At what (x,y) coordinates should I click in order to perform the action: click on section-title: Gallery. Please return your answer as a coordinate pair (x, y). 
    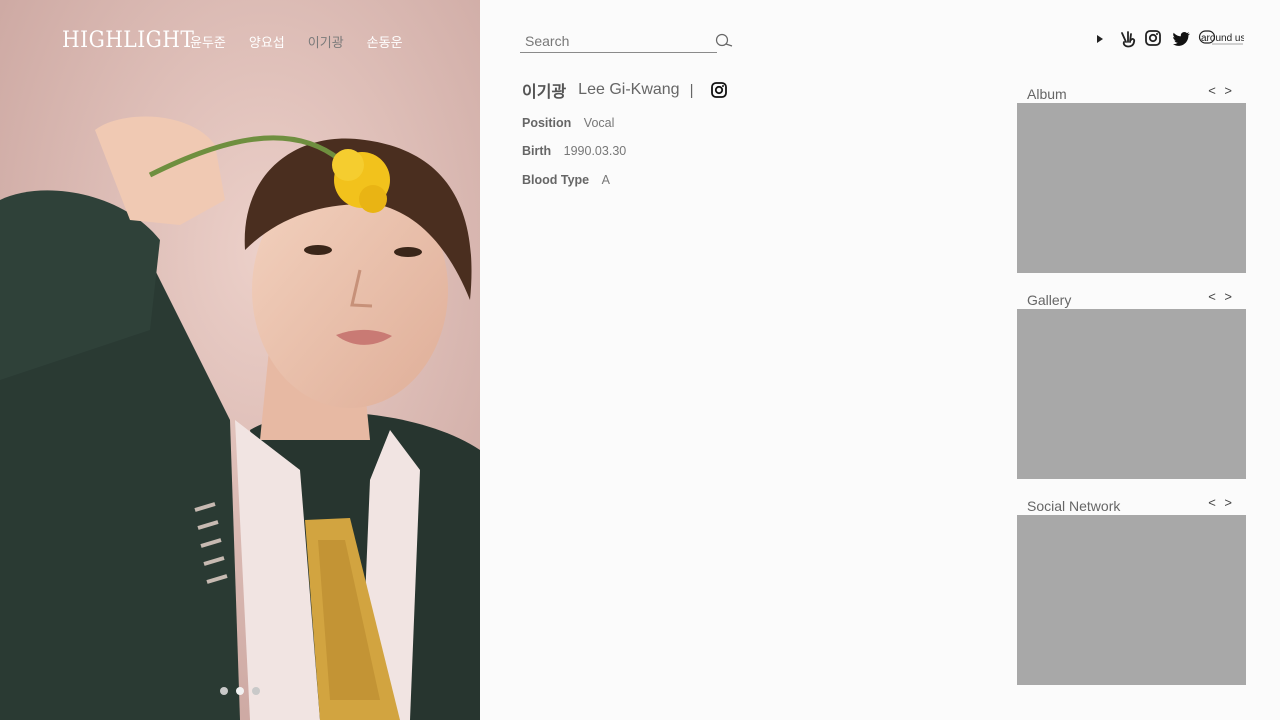
    Looking at the image, I should click on (1049, 300).